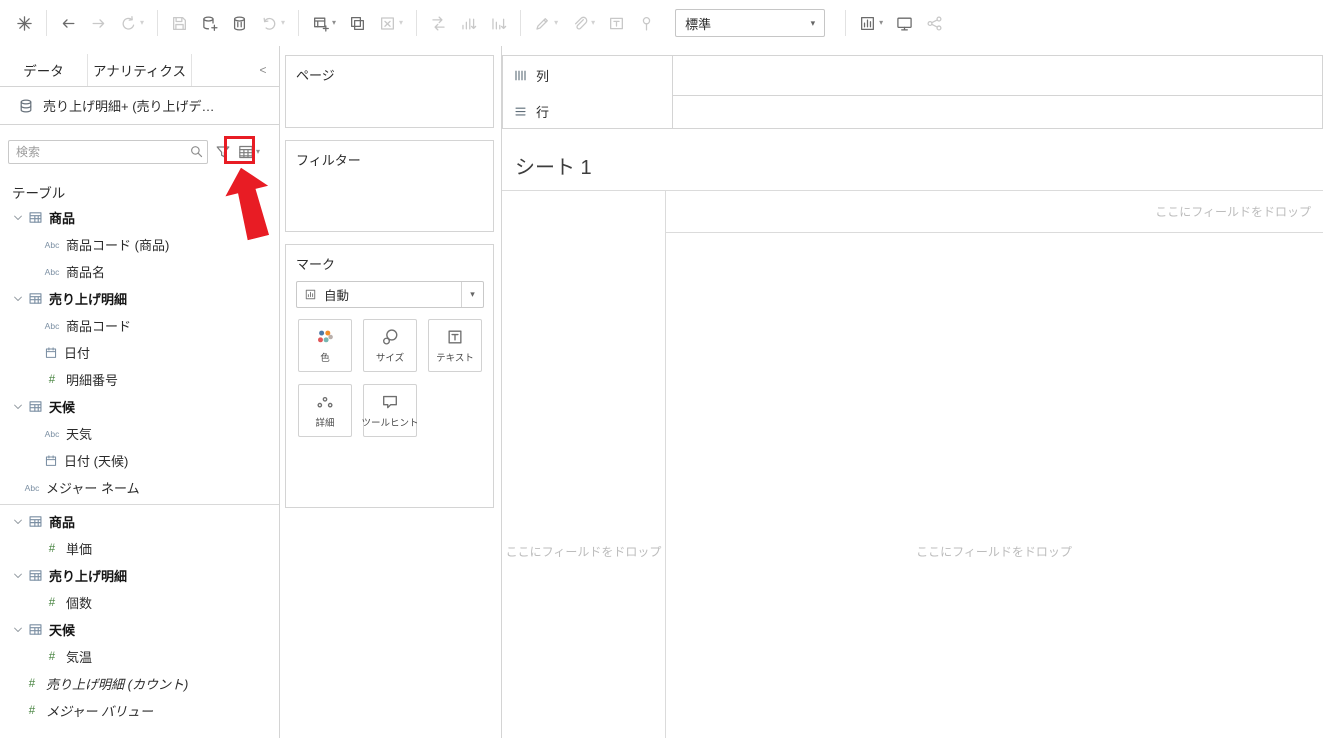 This screenshot has height=738, width=1323. Describe the element at coordinates (139, 656) in the screenshot. I see `field-row: # 気温` at that location.